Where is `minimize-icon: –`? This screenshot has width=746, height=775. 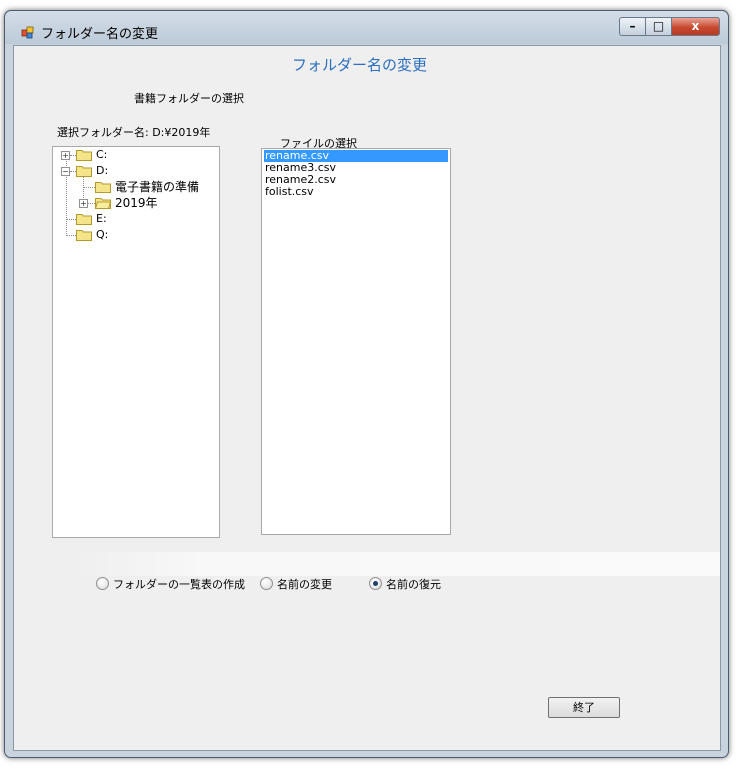 minimize-icon: – is located at coordinates (632, 26).